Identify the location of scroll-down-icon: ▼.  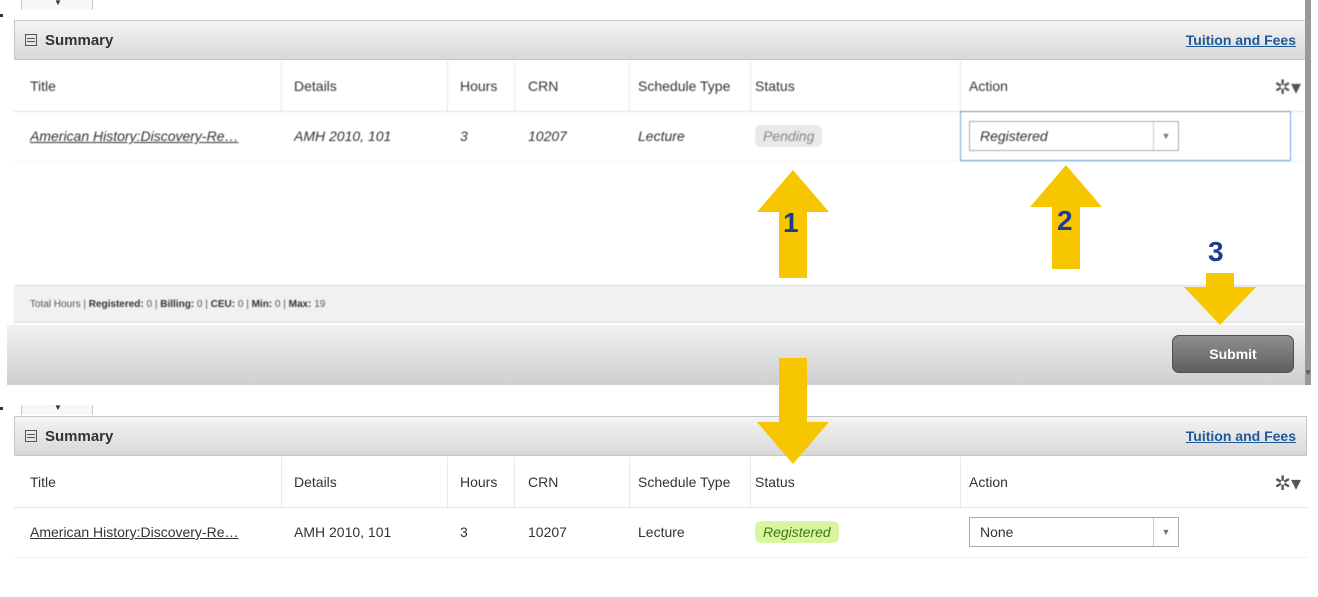
(1308, 372).